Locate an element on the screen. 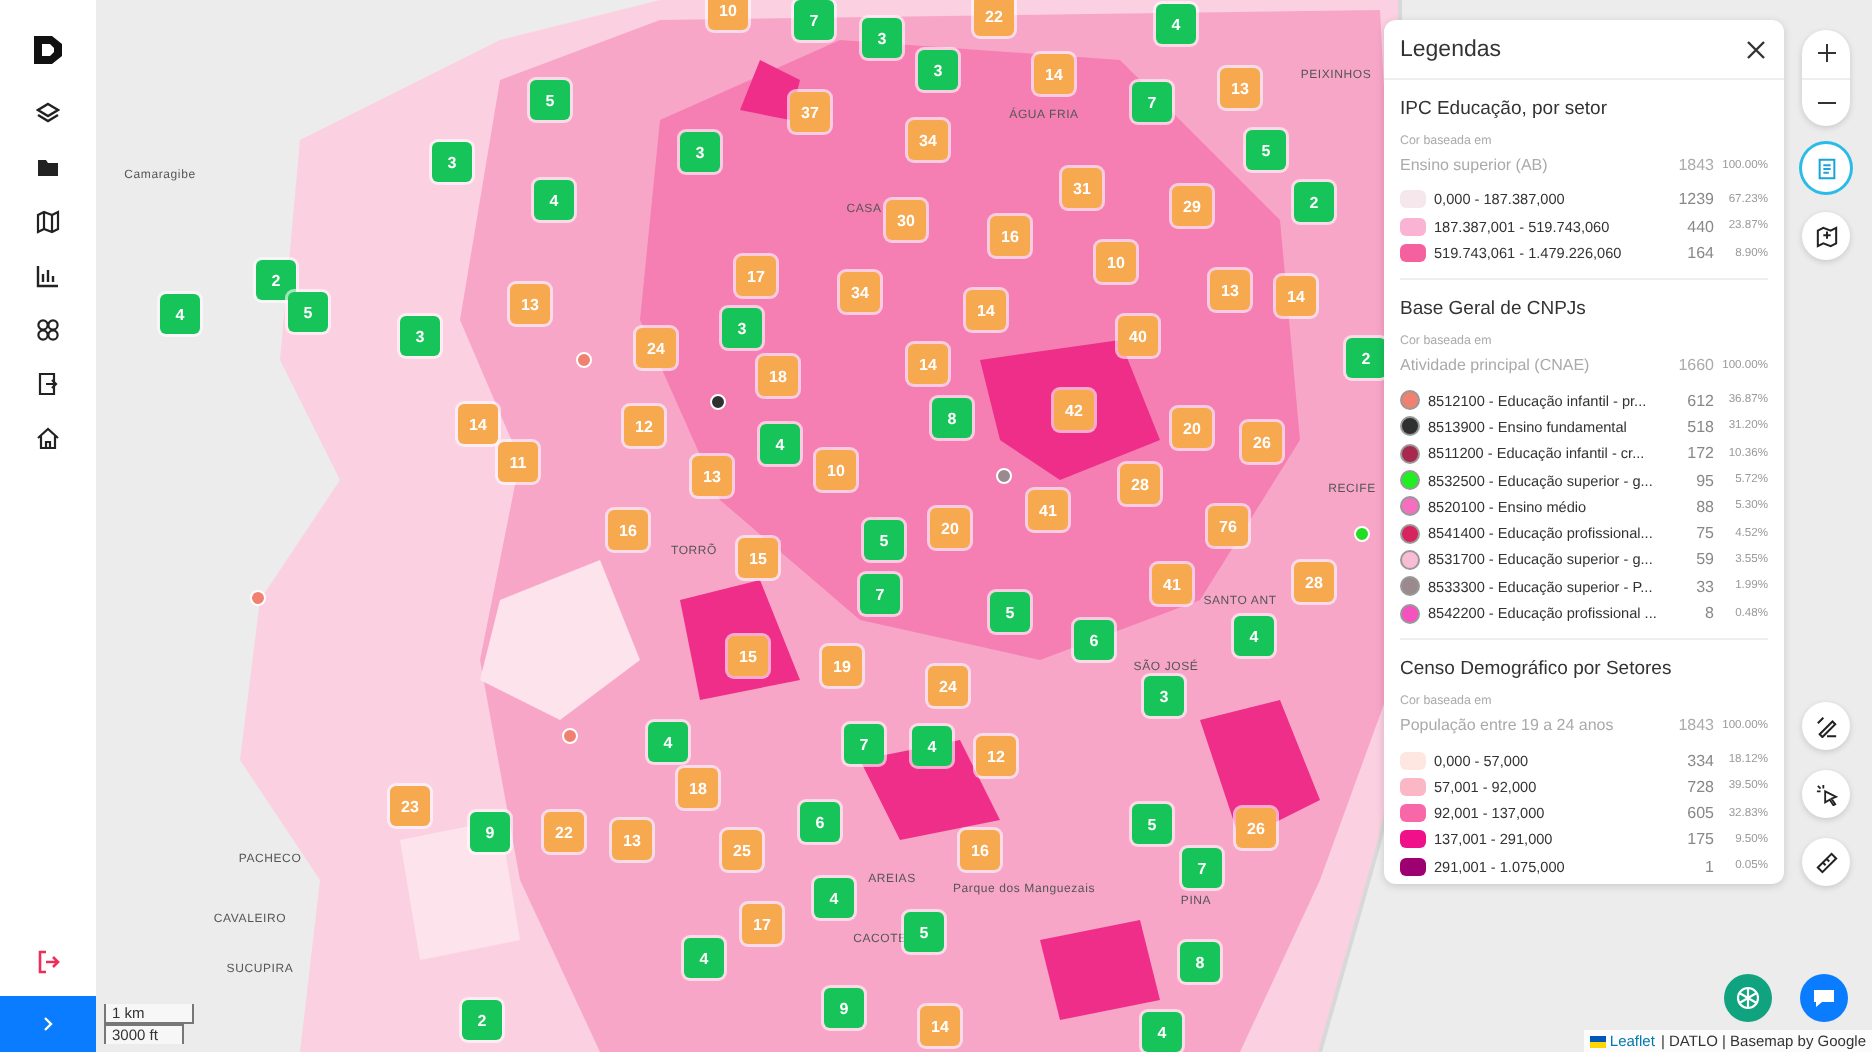  grid-icon is located at coordinates (48, 331).